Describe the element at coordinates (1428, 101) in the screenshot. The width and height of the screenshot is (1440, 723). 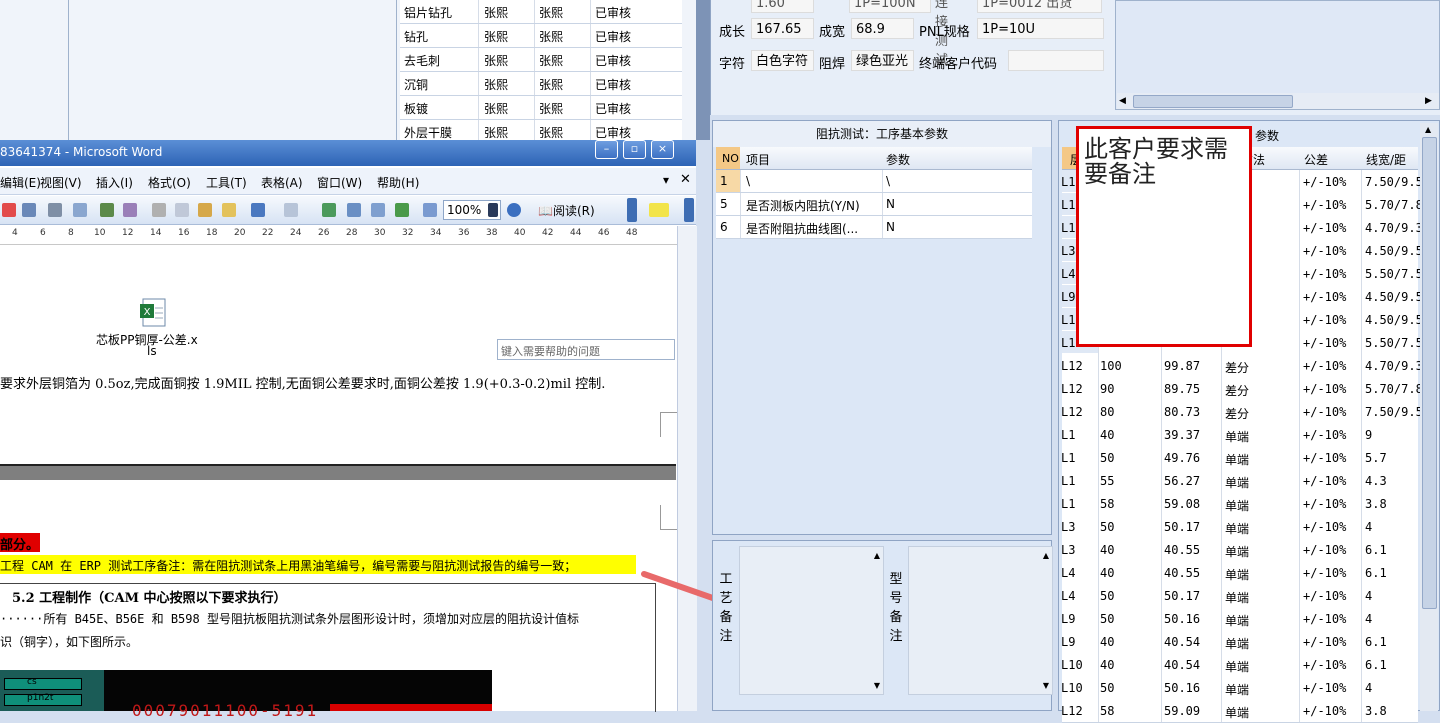
I see `scroll-right-icon: ▶` at that location.